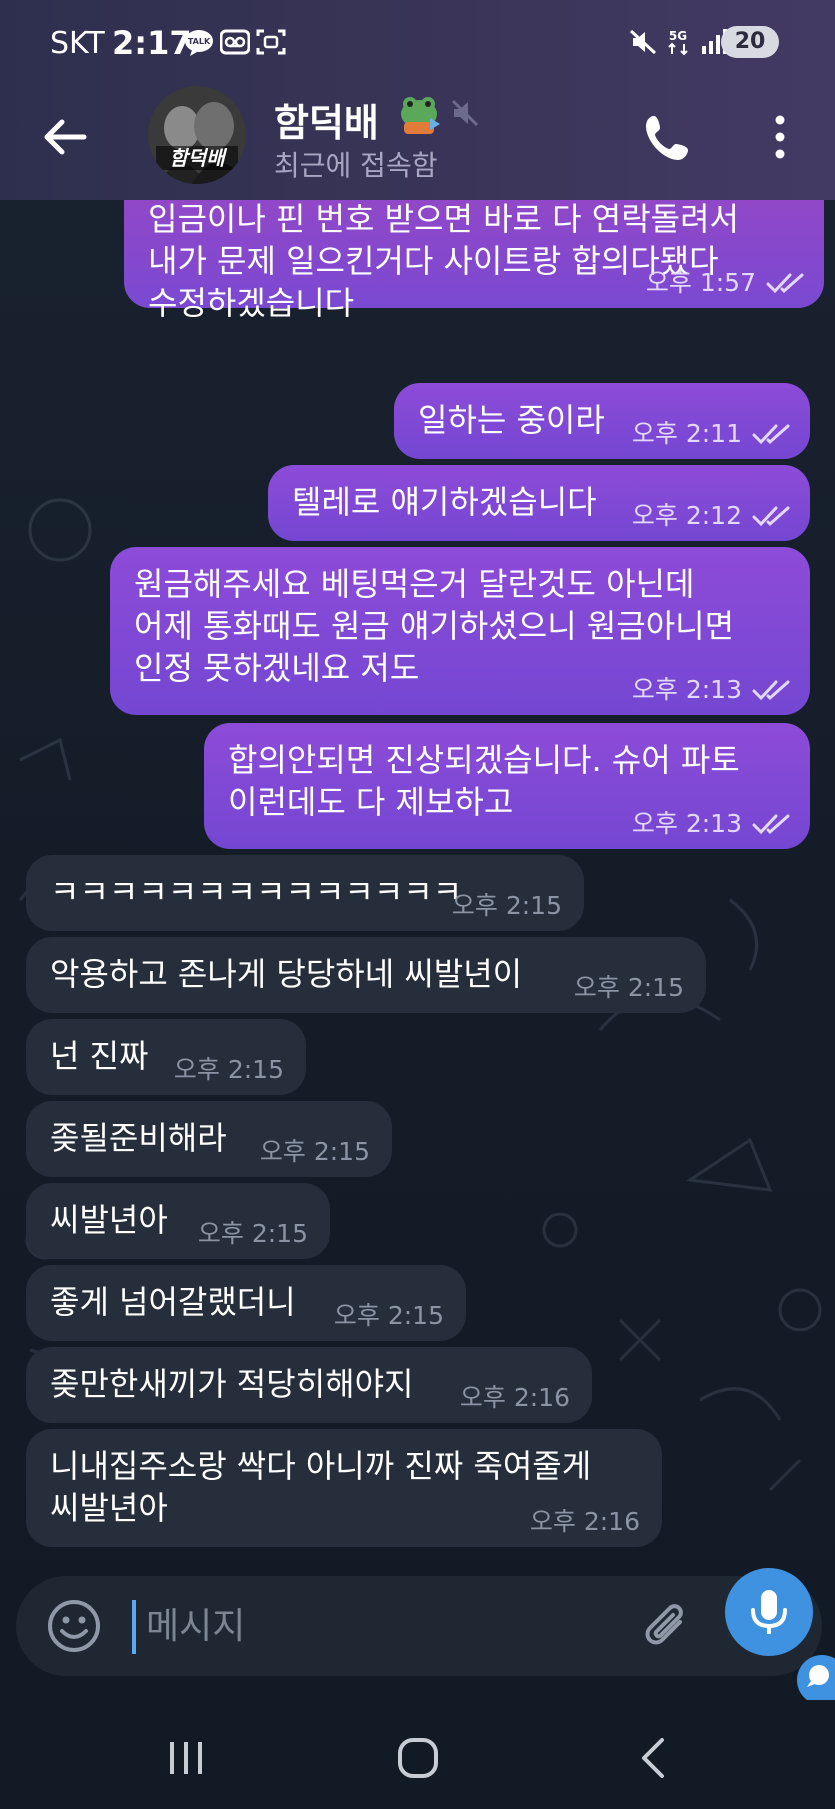  What do you see at coordinates (235, 42) in the screenshot?
I see `voicemail-icon` at bounding box center [235, 42].